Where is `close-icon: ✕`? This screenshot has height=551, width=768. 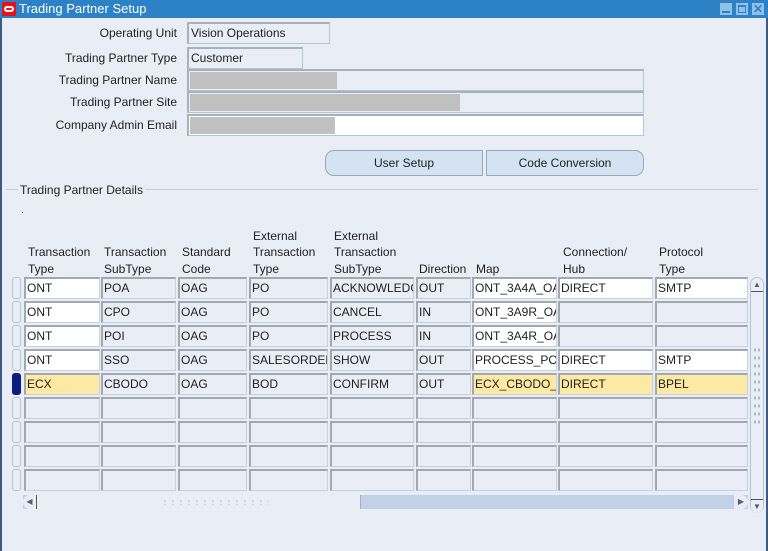 close-icon: ✕ is located at coordinates (758, 9).